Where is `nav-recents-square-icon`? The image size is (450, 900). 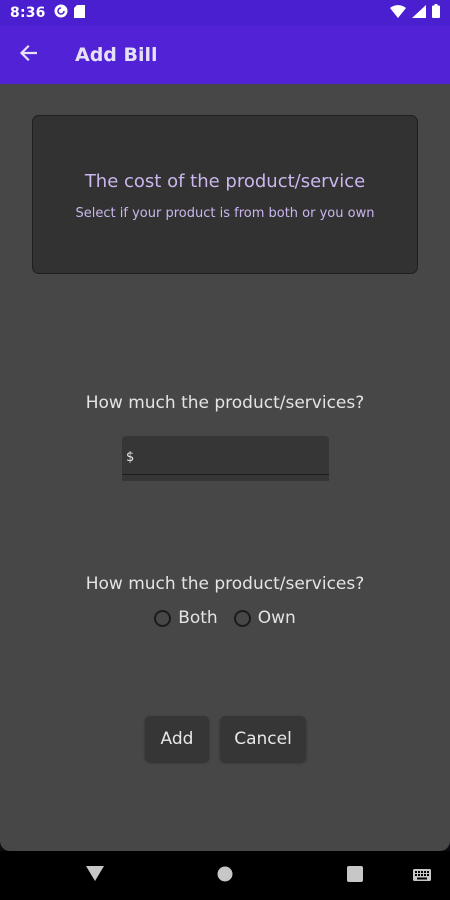 nav-recents-square-icon is located at coordinates (355, 875).